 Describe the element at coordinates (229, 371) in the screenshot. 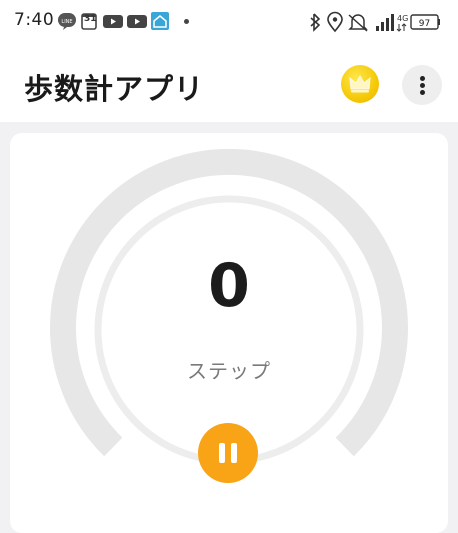

I see `step-unit-label: ステップ` at that location.